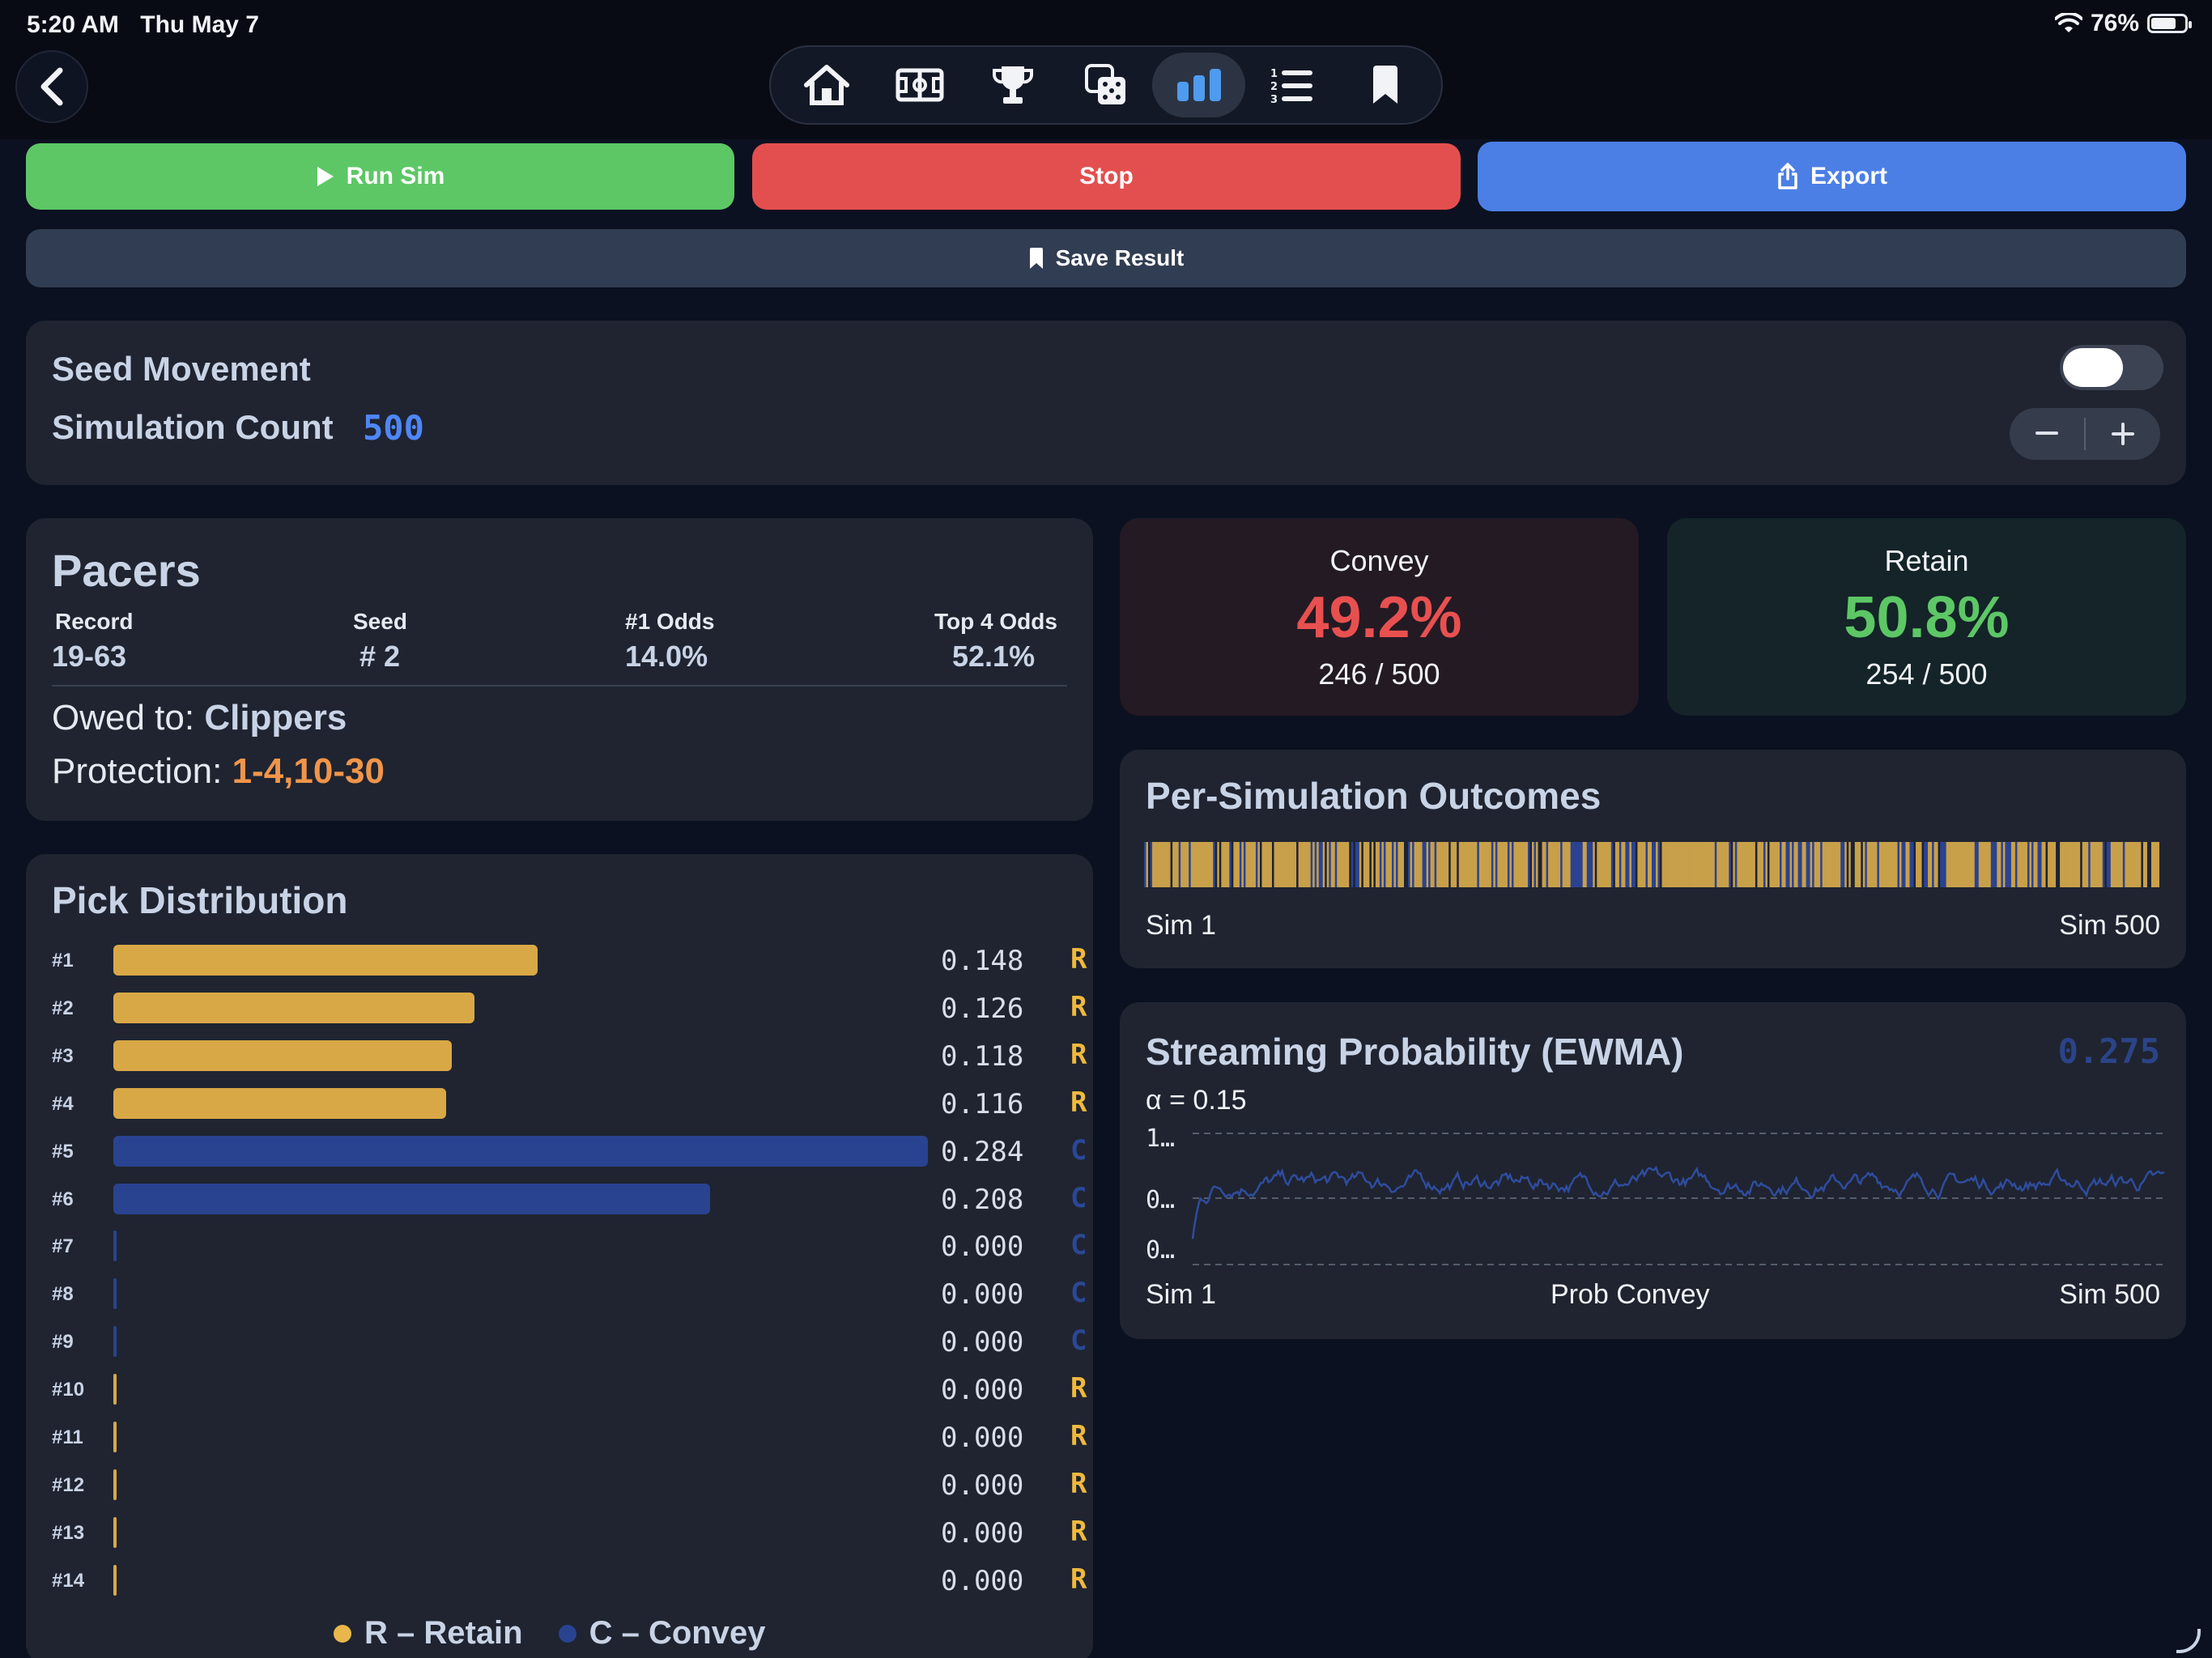  I want to click on decrement-button, so click(2047, 434).